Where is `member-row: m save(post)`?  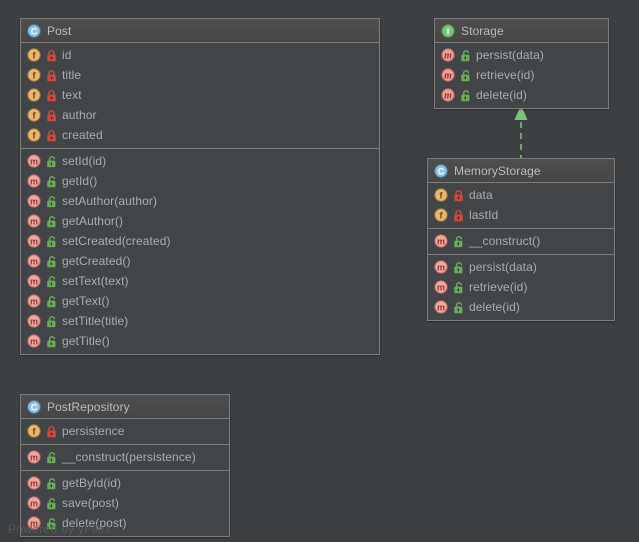
member-row: m save(post) is located at coordinates (125, 503).